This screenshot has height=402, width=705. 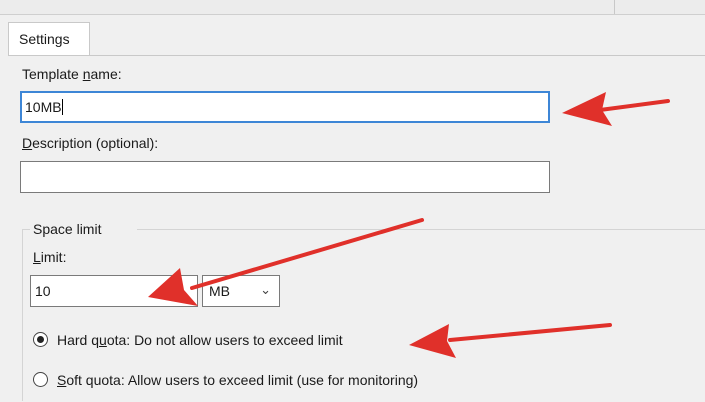 I want to click on arrow-to-limit-input, so click(x=286, y=262).